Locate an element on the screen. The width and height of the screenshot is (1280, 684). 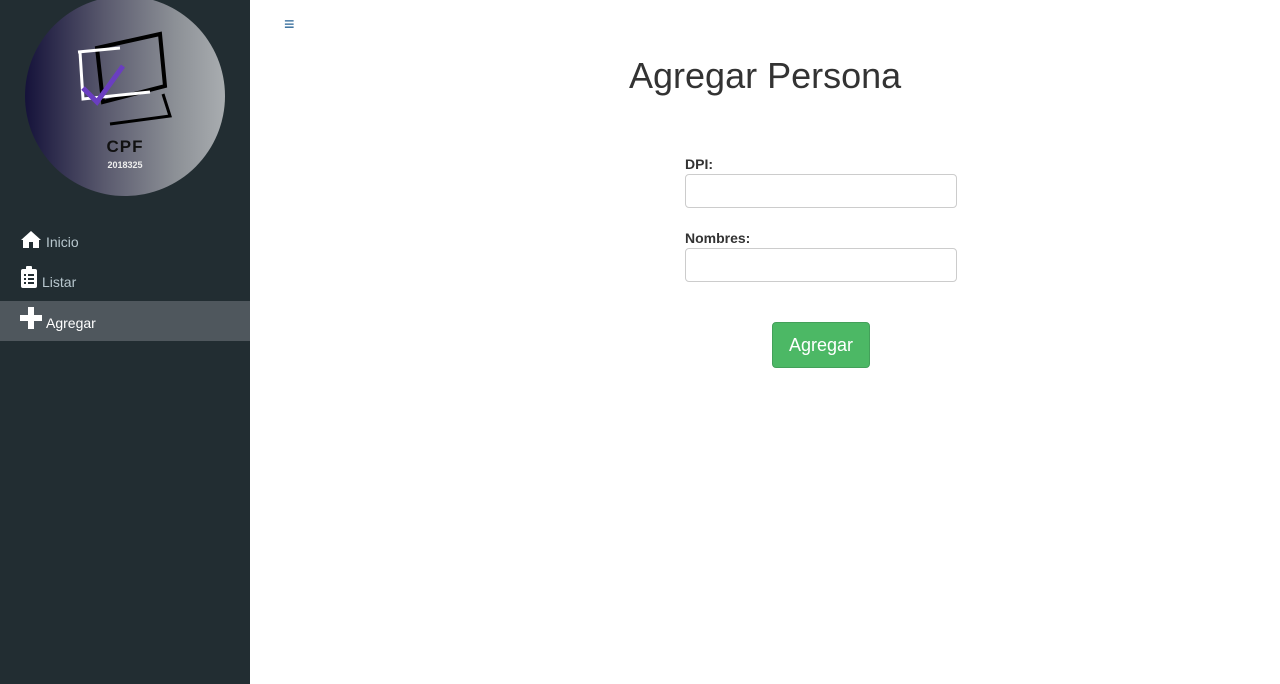
logo-subtitle: 2018325 is located at coordinates (125, 165).